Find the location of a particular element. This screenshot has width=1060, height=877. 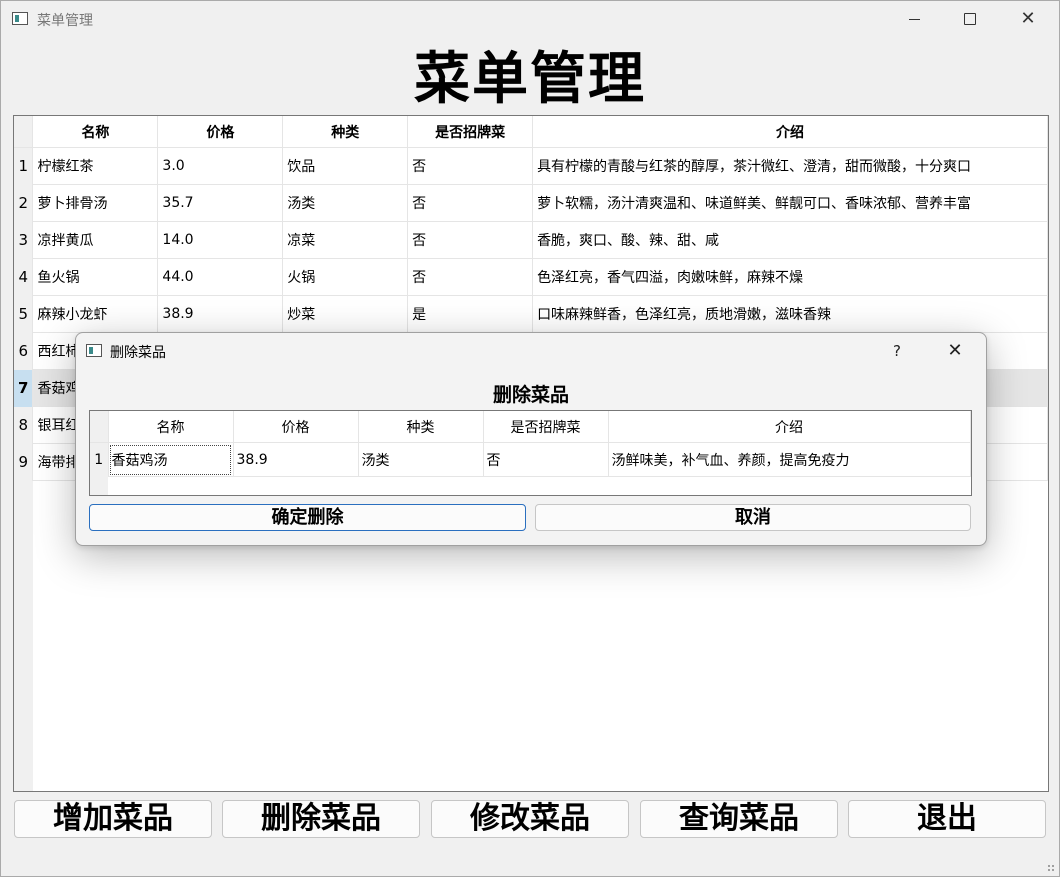

dialog-table-row: 1 香菇鸡汤 38.9 汤类 否 汤鲜味美，补气血、养颜，提高免疫力 is located at coordinates (530, 459).